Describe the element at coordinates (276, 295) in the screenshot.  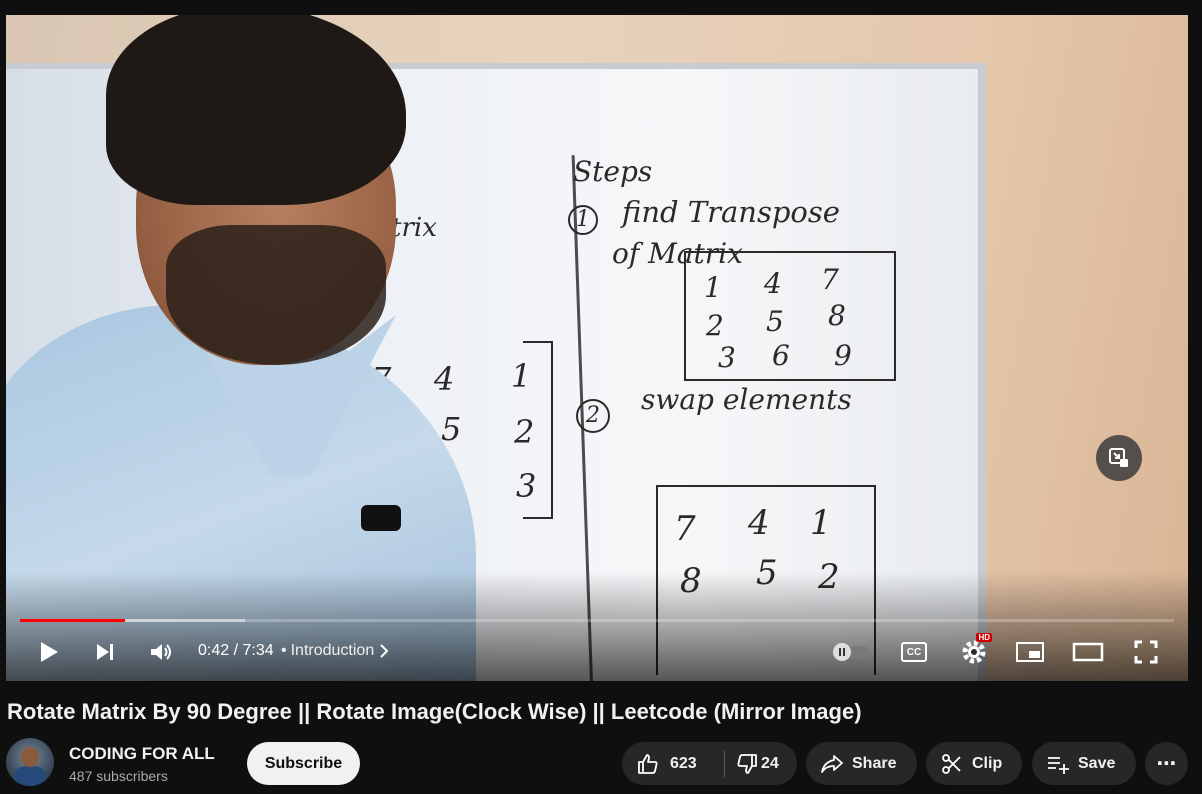
I see `presenter-beard` at that location.